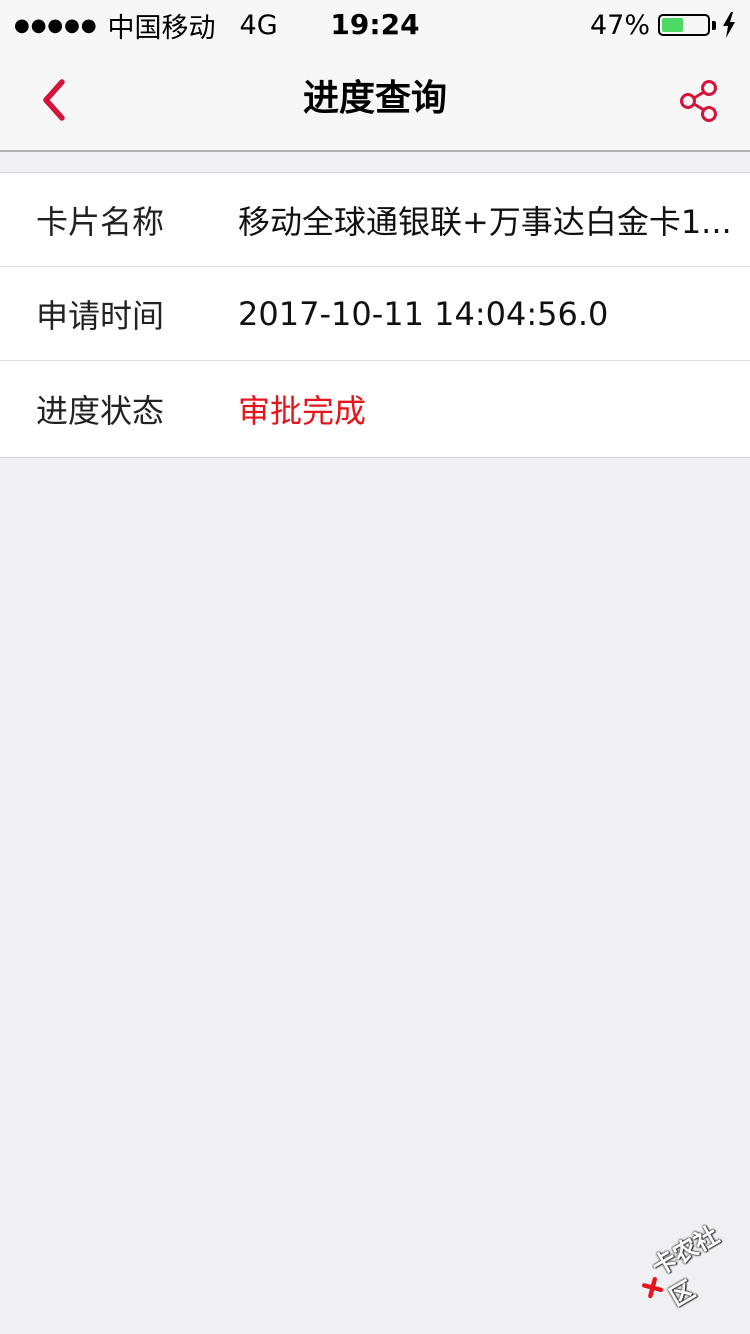 The width and height of the screenshot is (750, 1334). I want to click on battery-icon, so click(684, 25).